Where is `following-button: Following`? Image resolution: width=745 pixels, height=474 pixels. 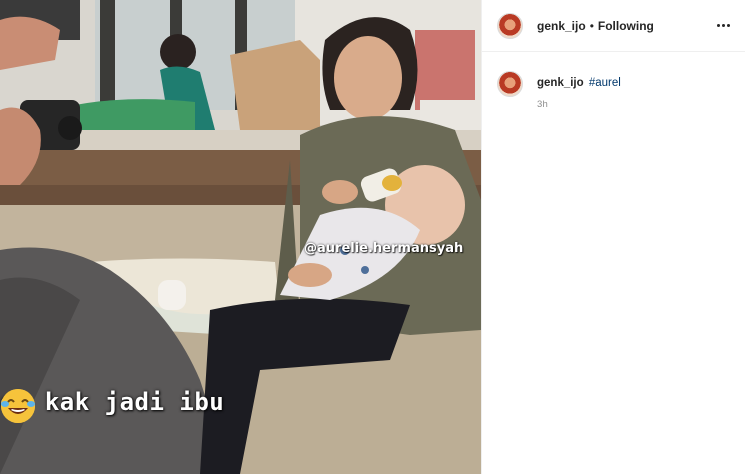 following-button: Following is located at coordinates (626, 26).